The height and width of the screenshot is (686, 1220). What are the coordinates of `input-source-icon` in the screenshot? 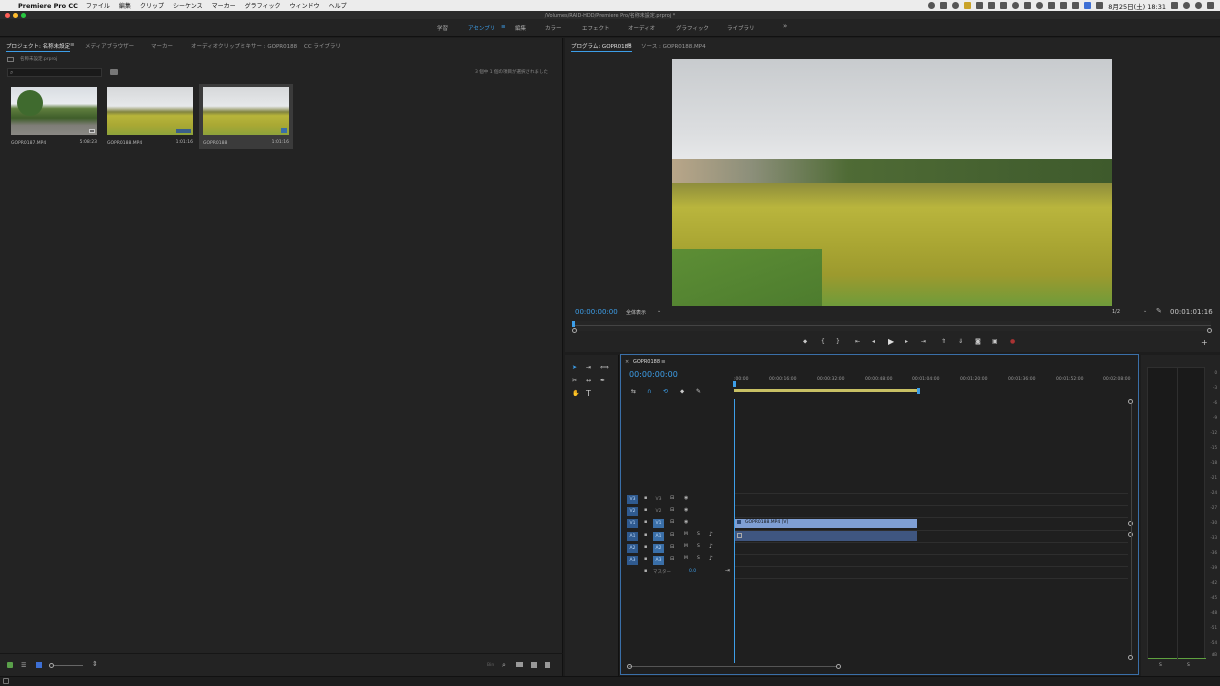 It's located at (1088, 5).